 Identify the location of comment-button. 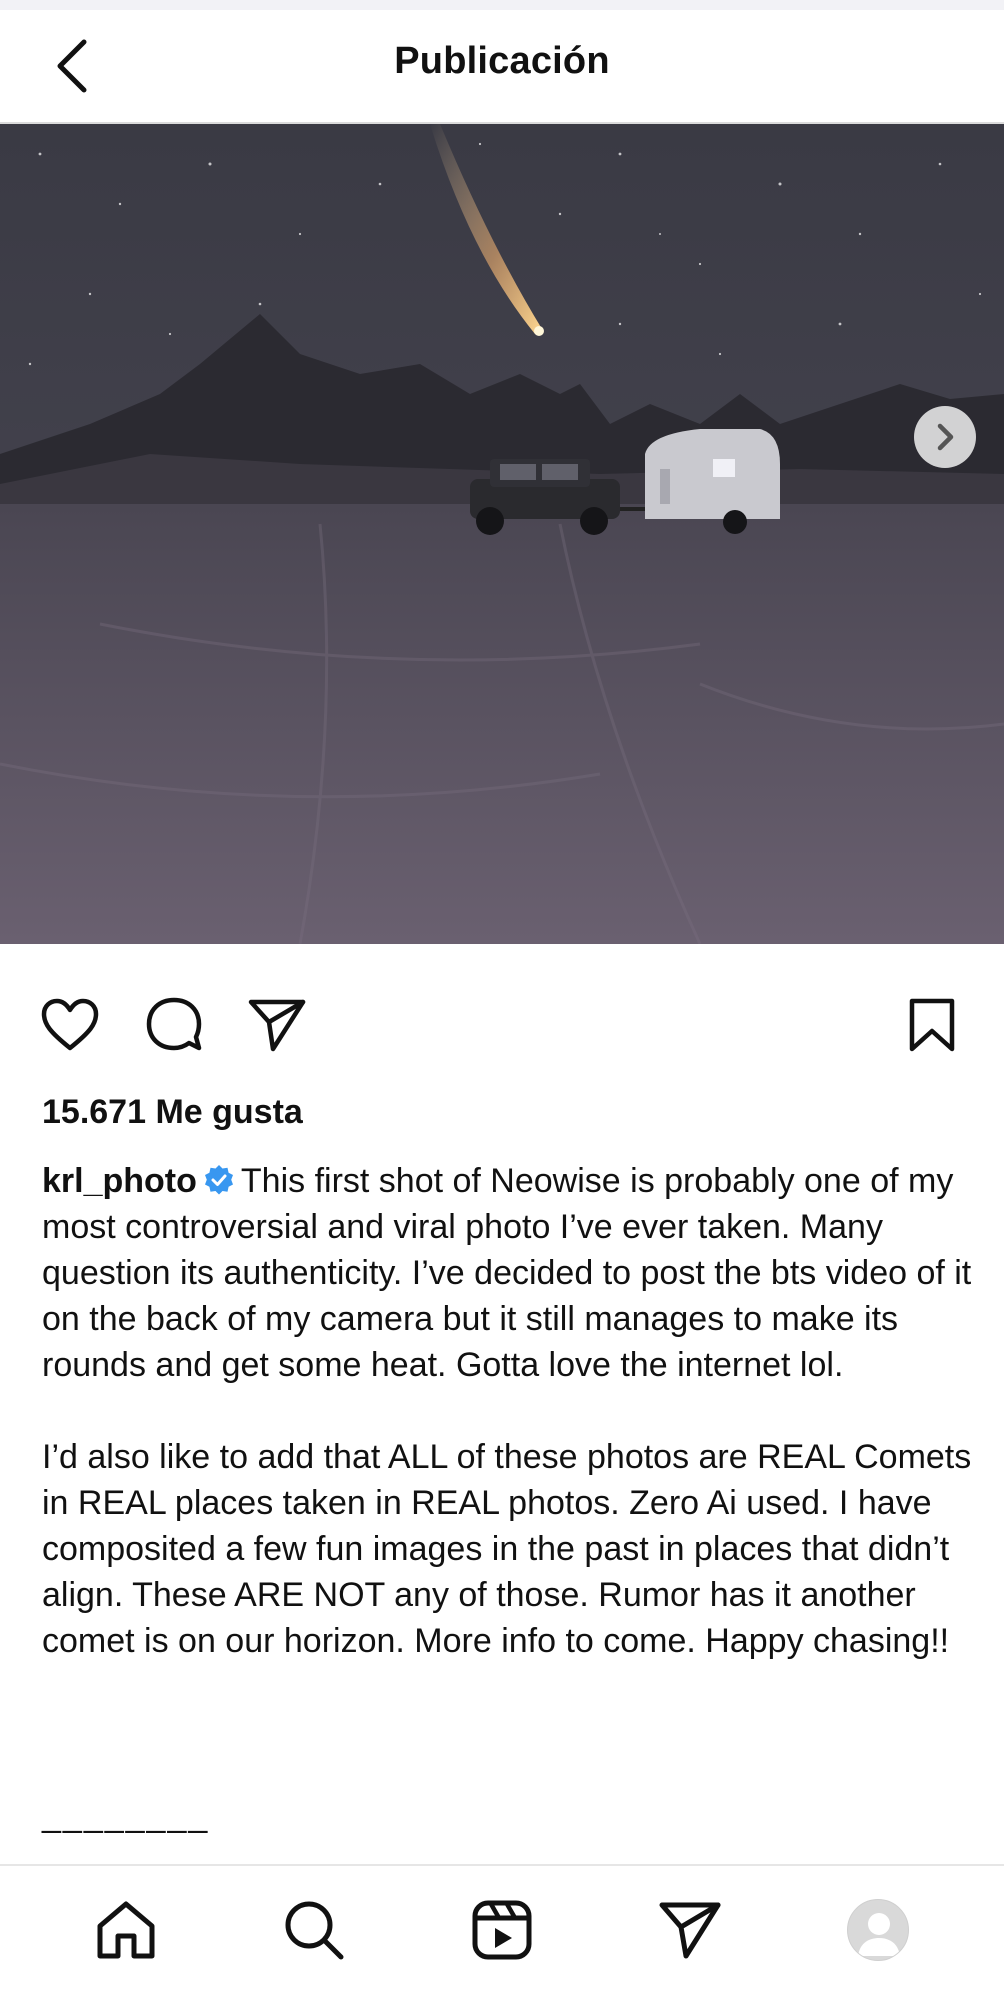
(174, 1025).